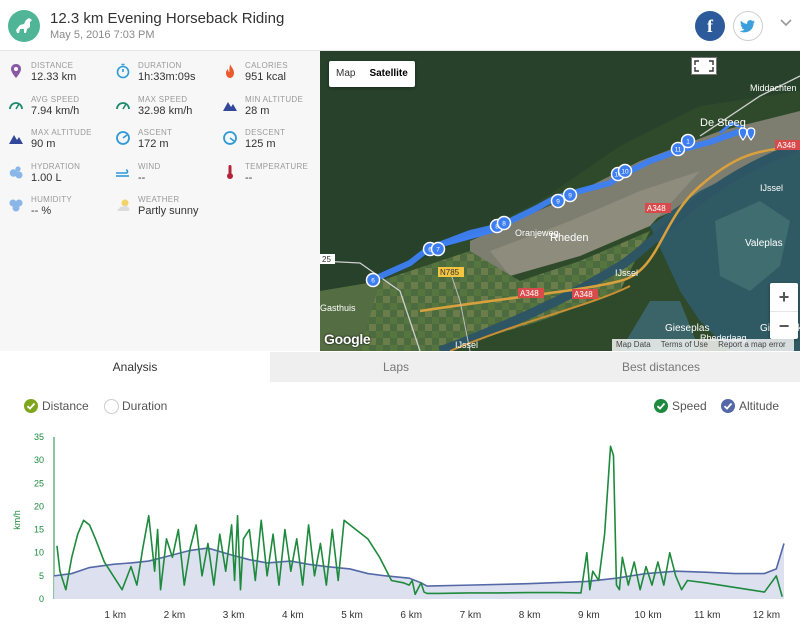 The height and width of the screenshot is (633, 800). Describe the element at coordinates (766, 615) in the screenshot. I see `x-tick-label: 12 km` at that location.